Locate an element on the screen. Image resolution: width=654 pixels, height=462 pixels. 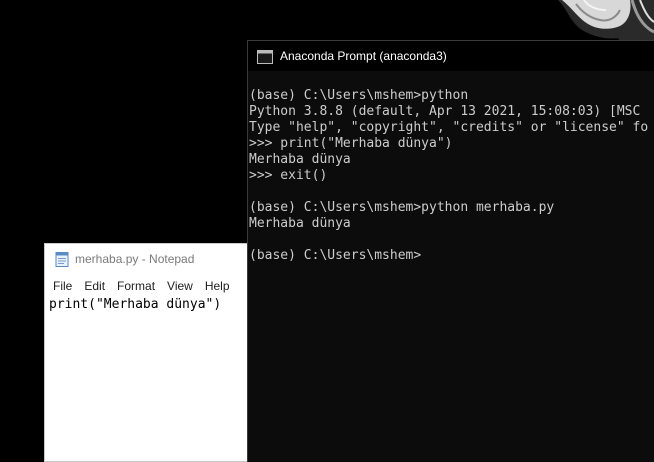
menu-format: Format is located at coordinates (136, 286).